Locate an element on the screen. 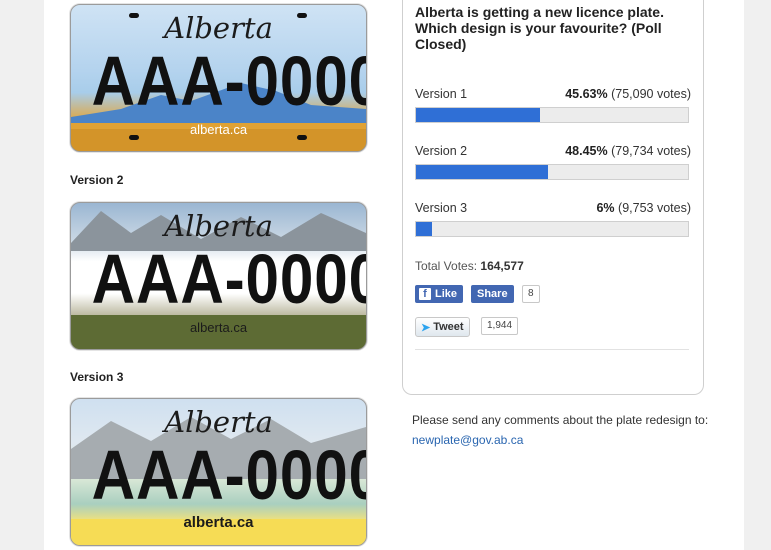 The height and width of the screenshot is (550, 771). like-label: Like is located at coordinates (446, 294).